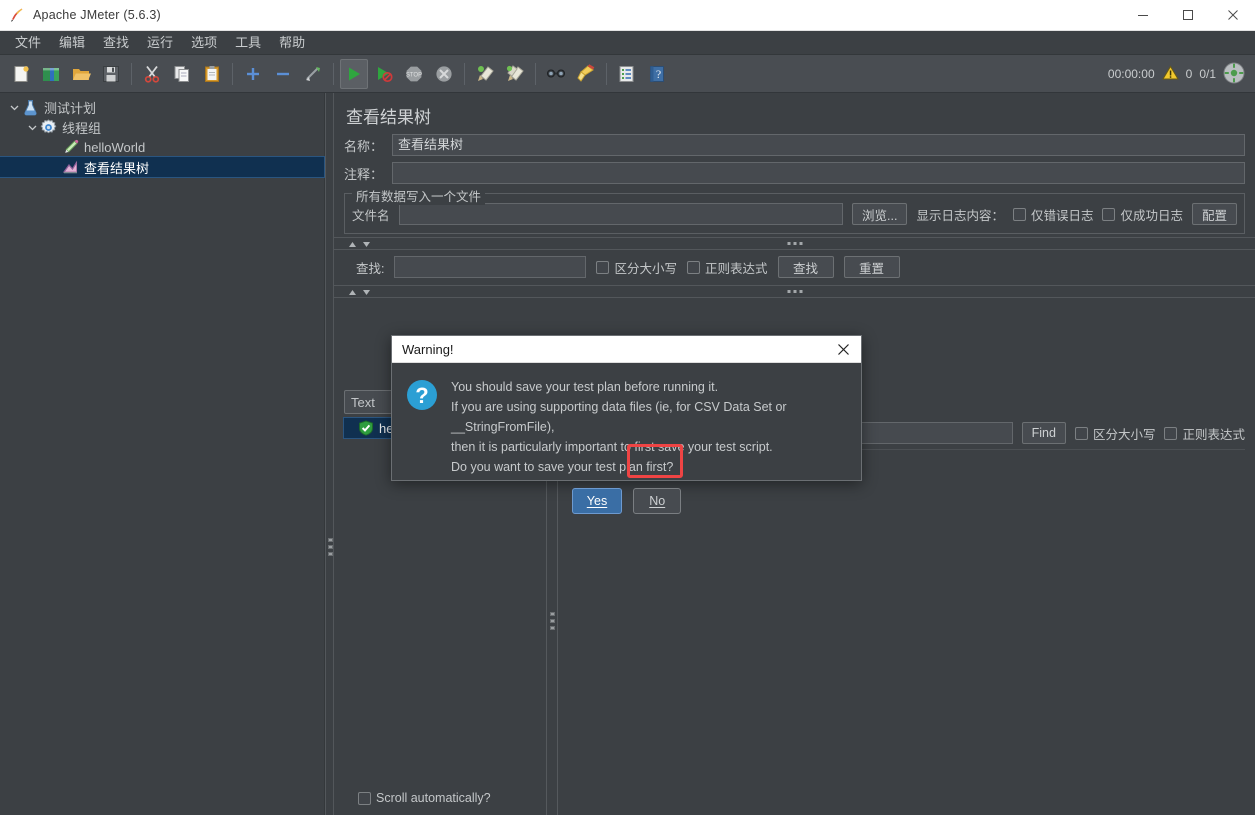 This screenshot has width=1255, height=815. Describe the element at coordinates (433, 798) in the screenshot. I see `checkbox-label: Scroll automatically?` at that location.